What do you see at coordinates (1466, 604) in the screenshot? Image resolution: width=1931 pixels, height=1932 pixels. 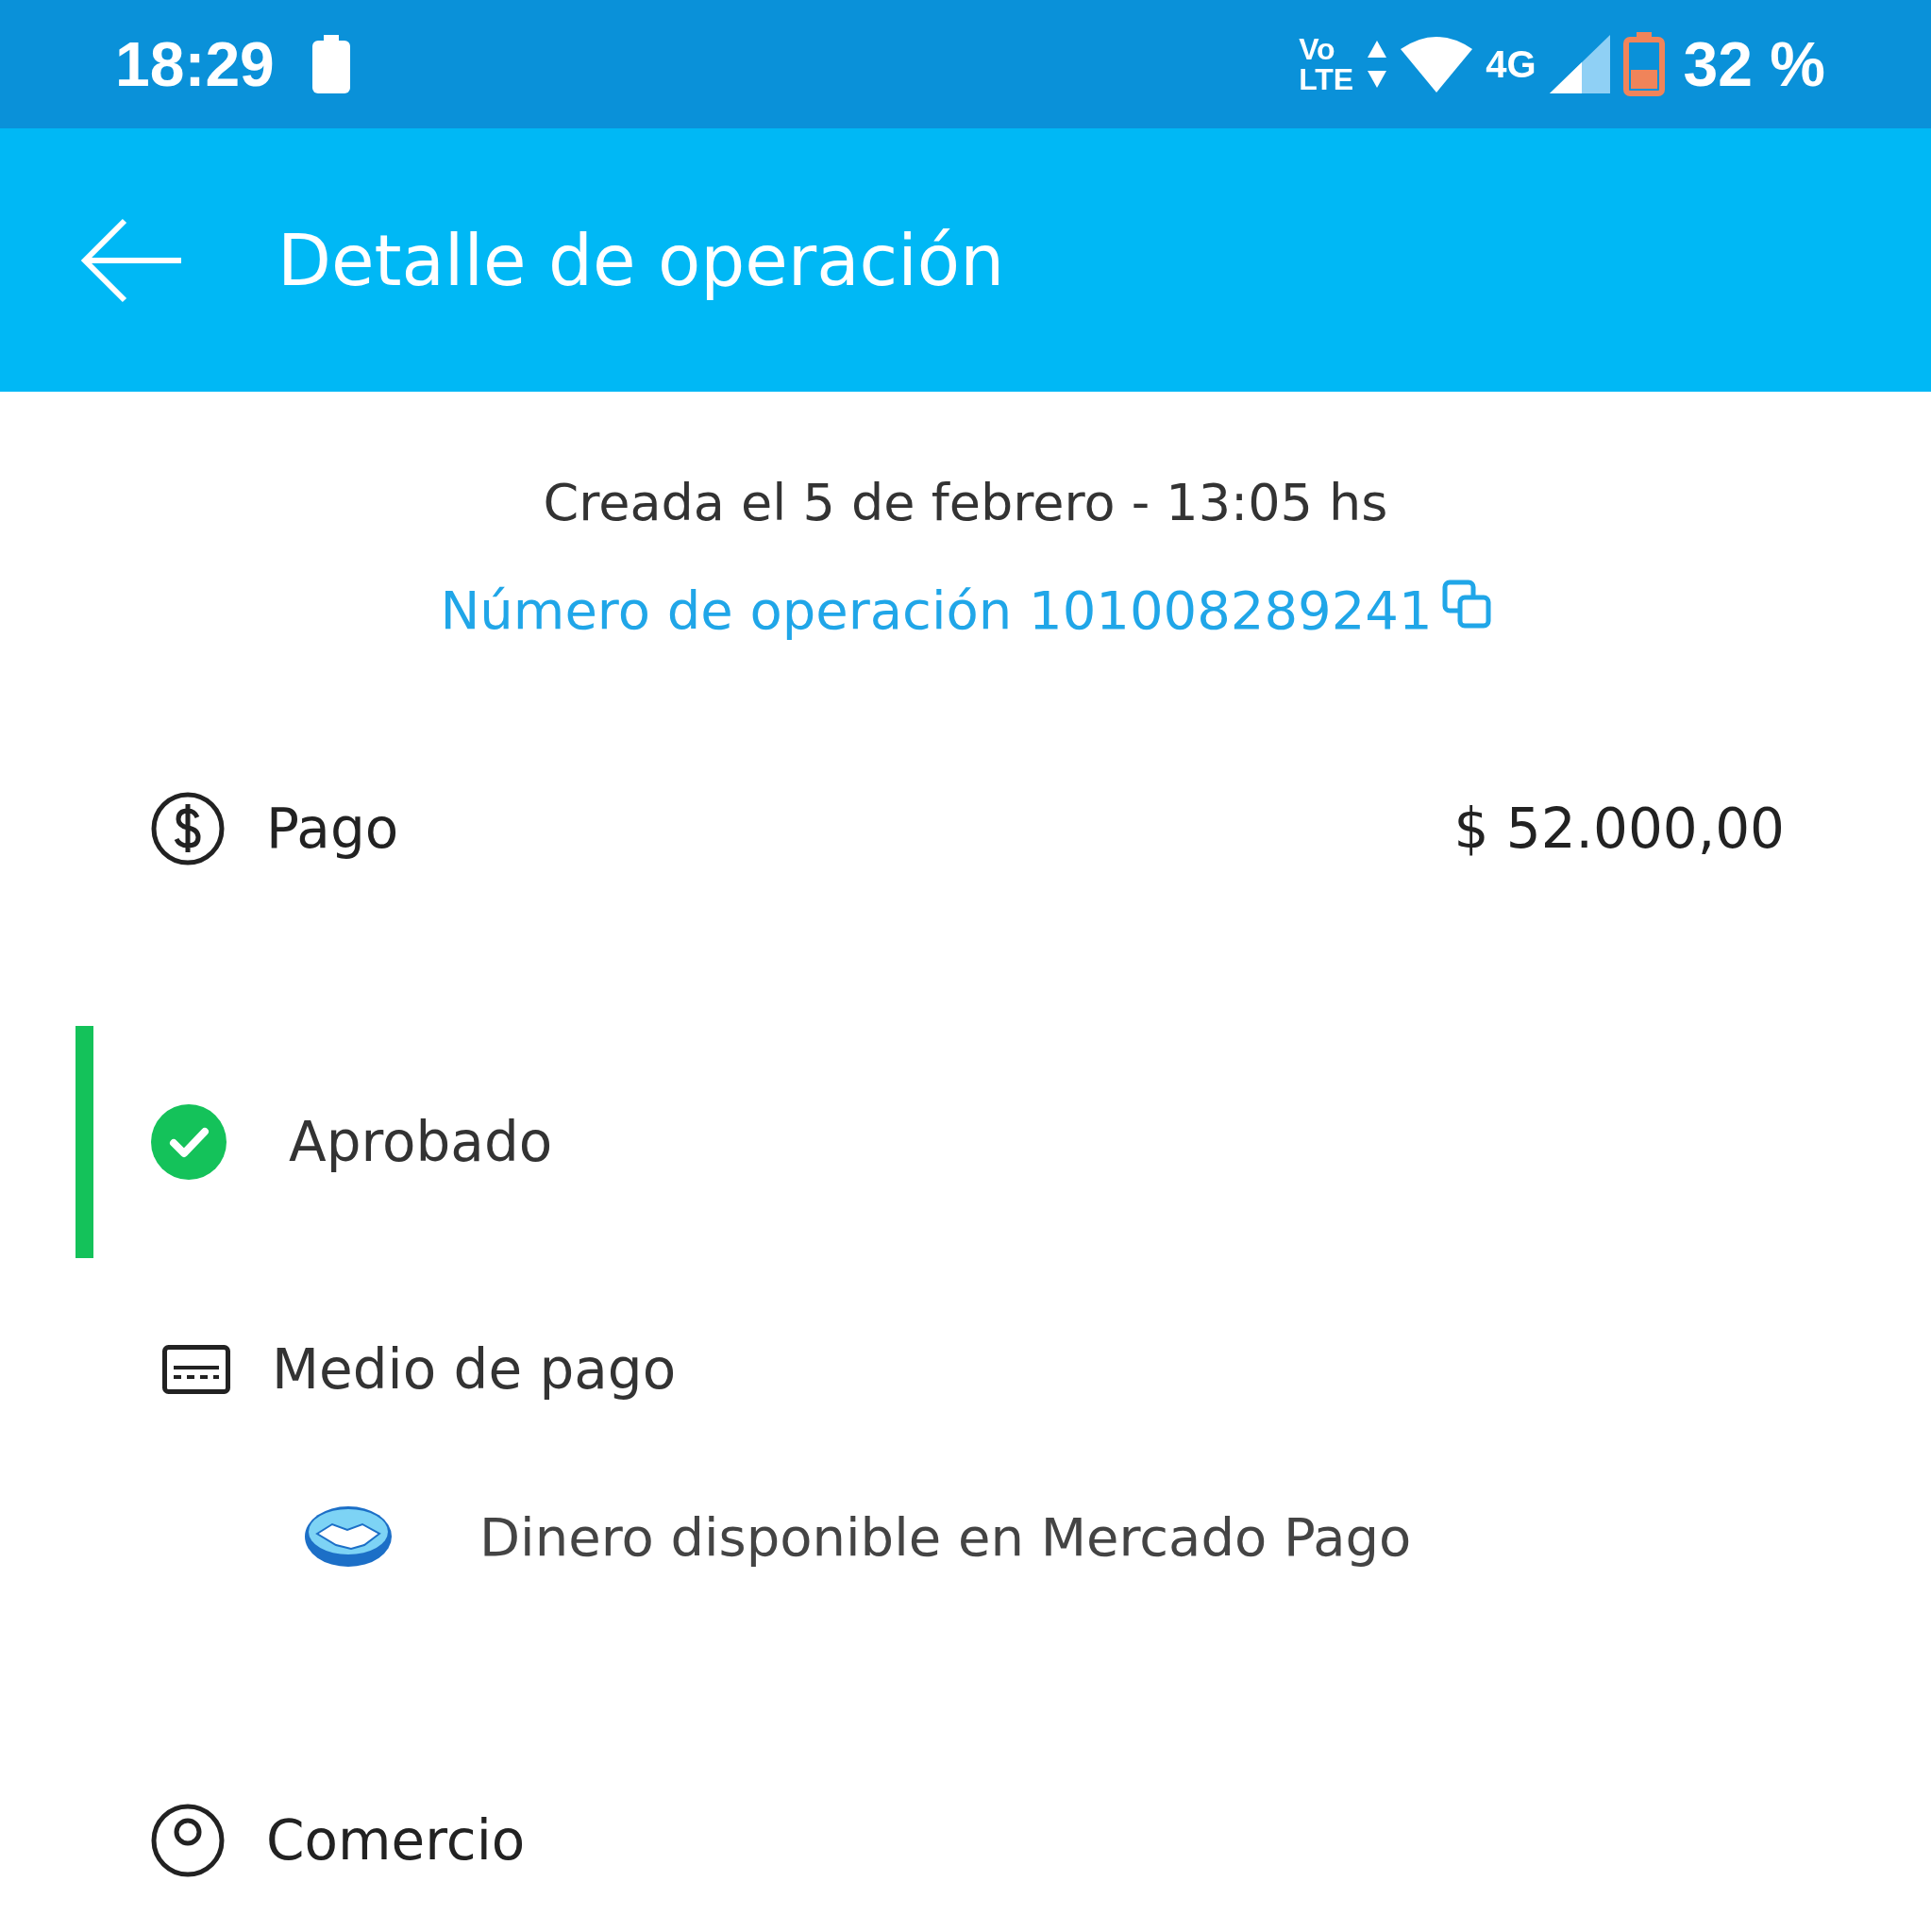 I see `copy-icon` at bounding box center [1466, 604].